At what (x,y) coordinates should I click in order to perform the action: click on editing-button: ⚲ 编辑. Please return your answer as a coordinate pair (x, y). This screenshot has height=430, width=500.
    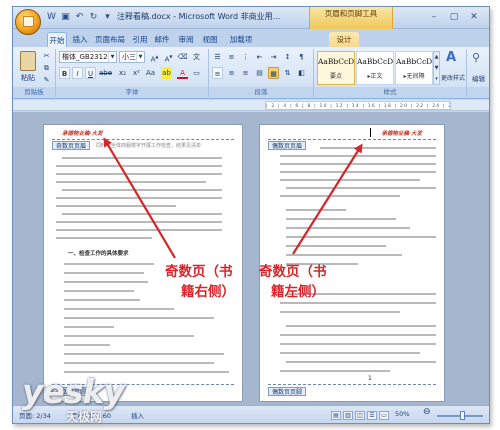
    Looking at the image, I should click on (478, 67).